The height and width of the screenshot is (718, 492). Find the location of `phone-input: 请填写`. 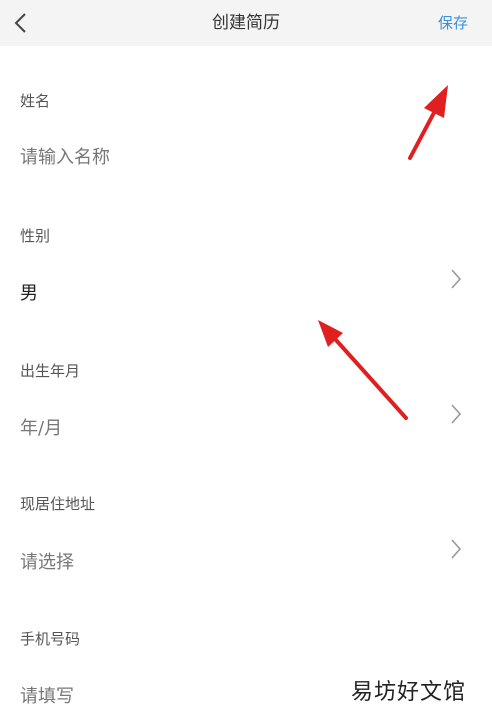

phone-input: 请填写 is located at coordinates (47, 695).